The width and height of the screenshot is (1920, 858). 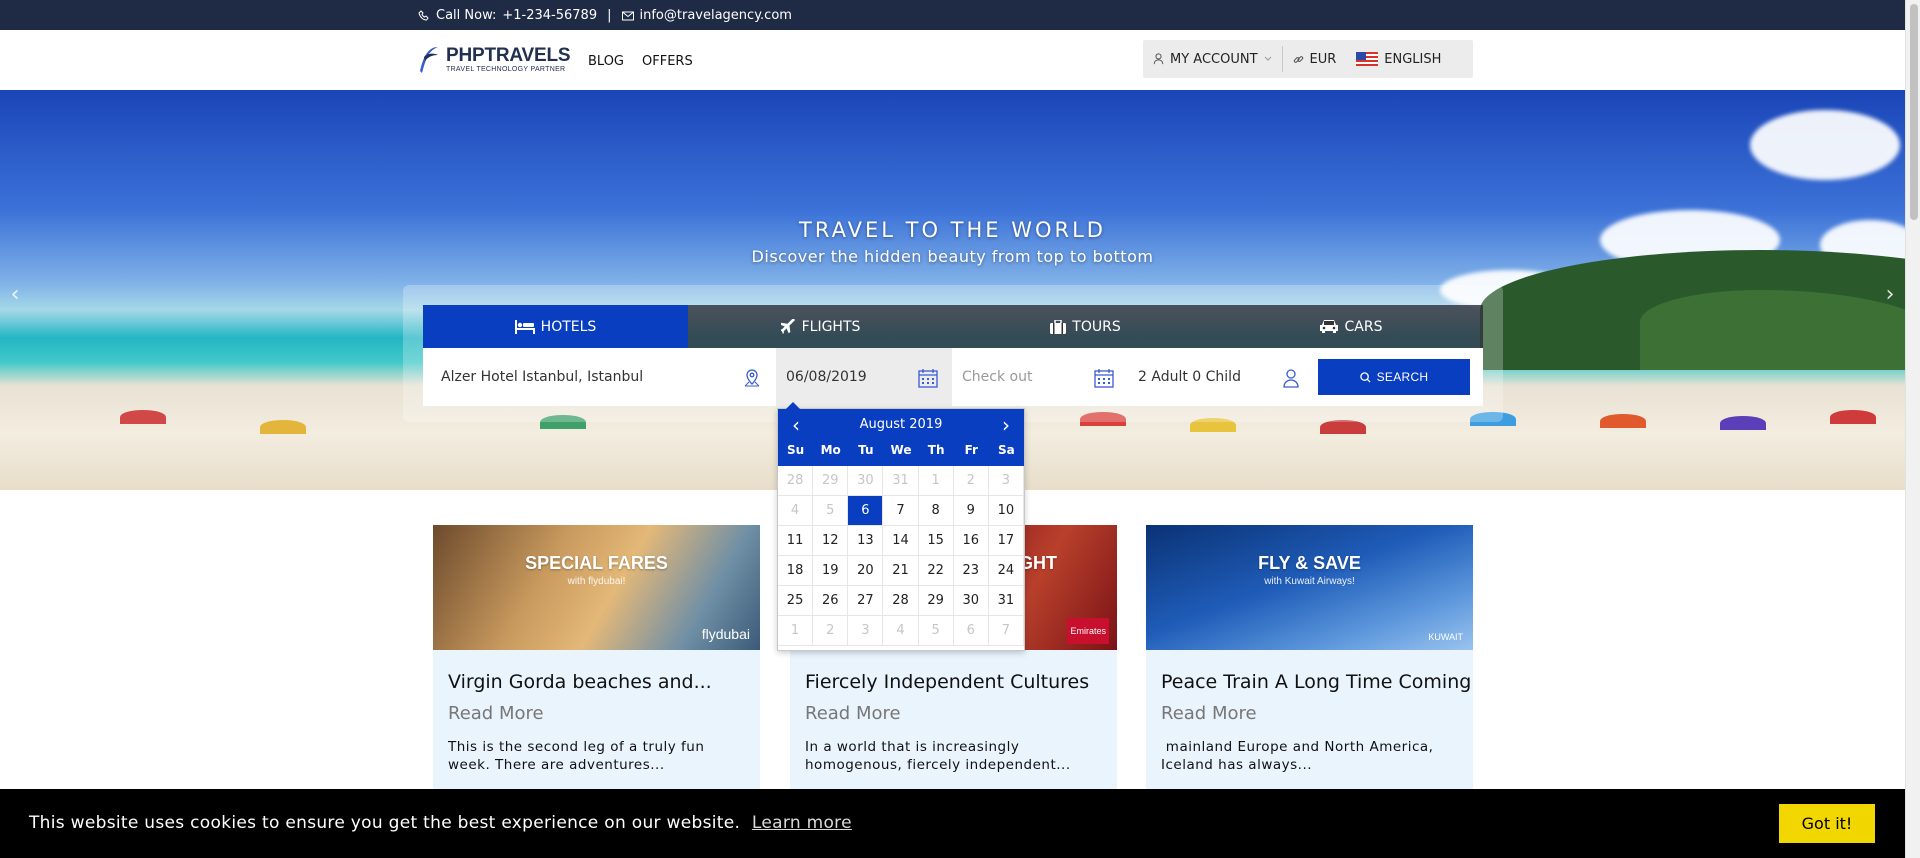 I want to click on language-label: ENGLISH, so click(x=1413, y=59).